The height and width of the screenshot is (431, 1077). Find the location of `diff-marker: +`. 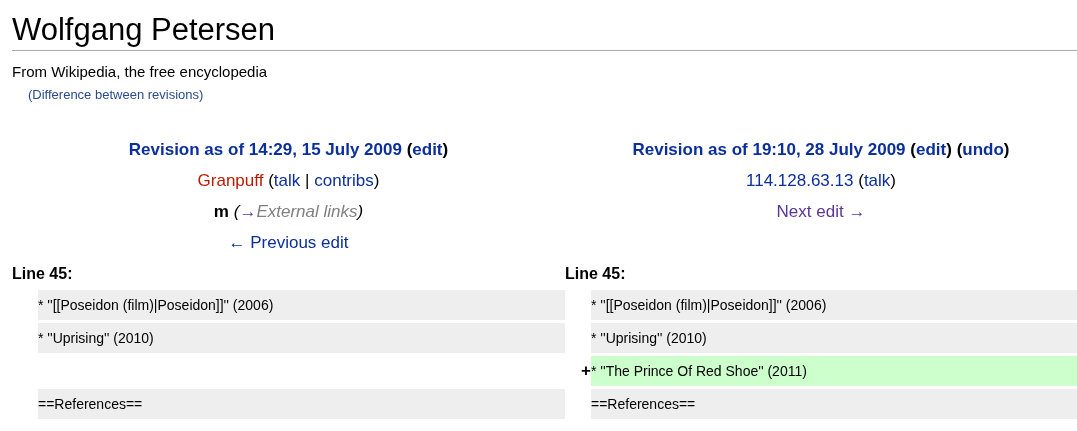

diff-marker: + is located at coordinates (586, 370).